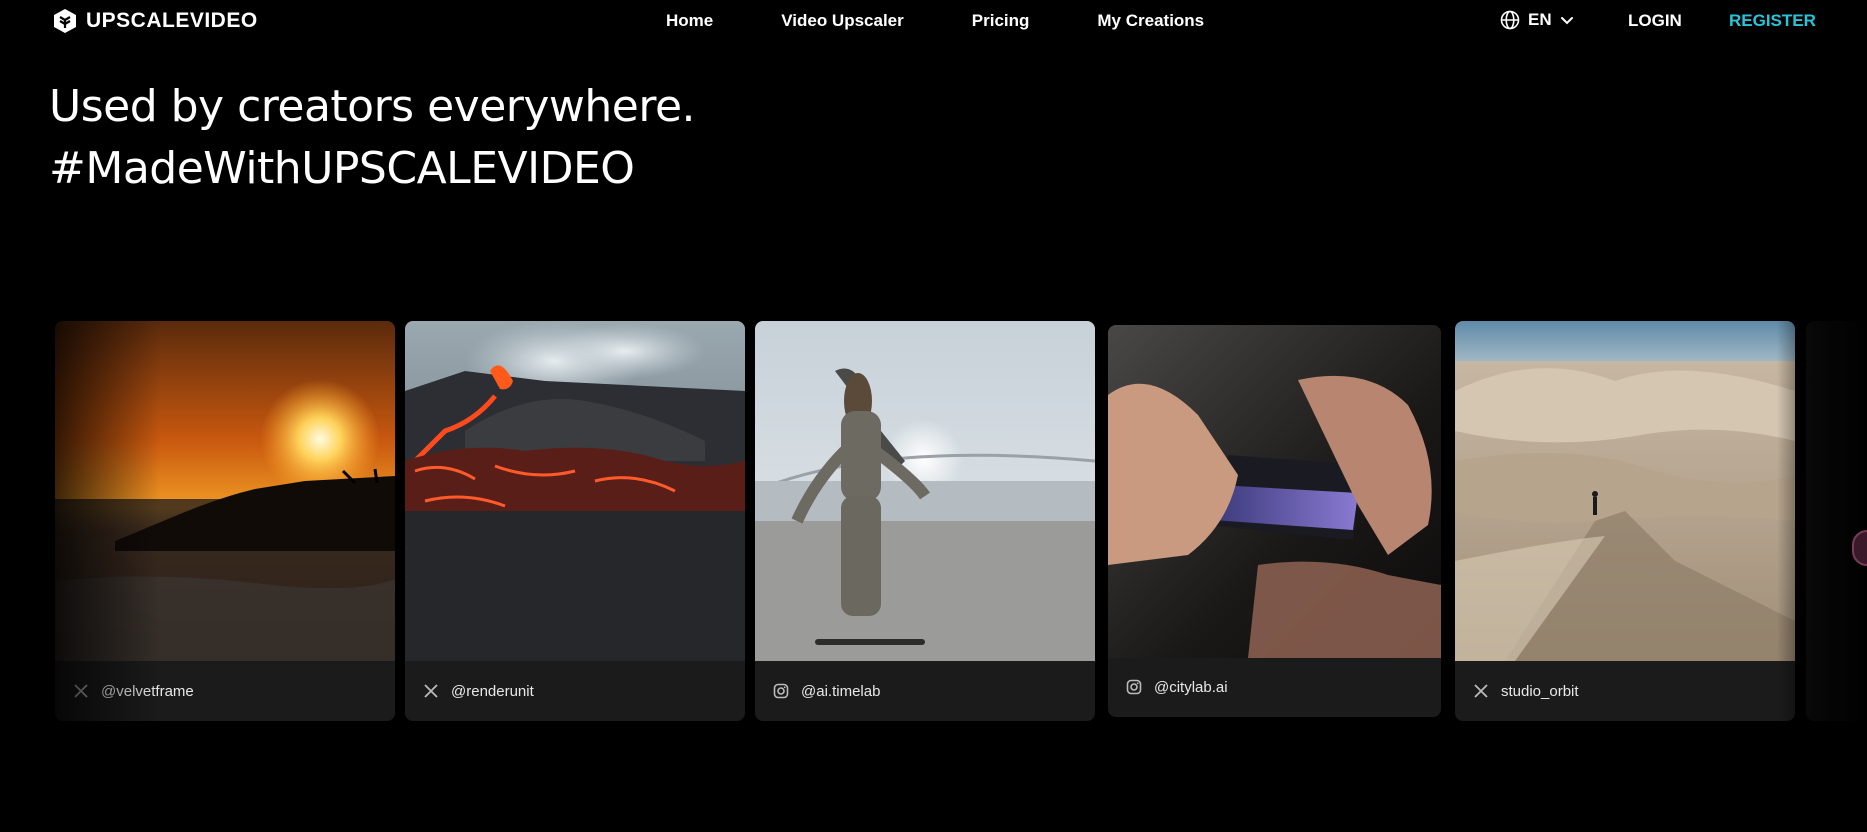 This screenshot has height=832, width=1867. What do you see at coordinates (925, 691) in the screenshot?
I see `card-footer: @ai.timelab` at bounding box center [925, 691].